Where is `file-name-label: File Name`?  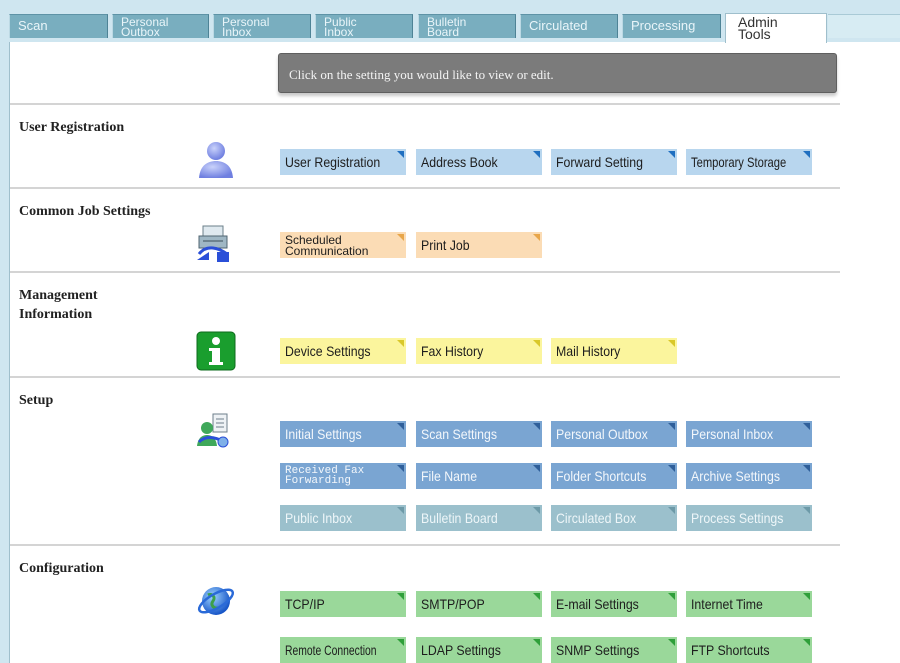
file-name-label: File Name is located at coordinates (449, 476).